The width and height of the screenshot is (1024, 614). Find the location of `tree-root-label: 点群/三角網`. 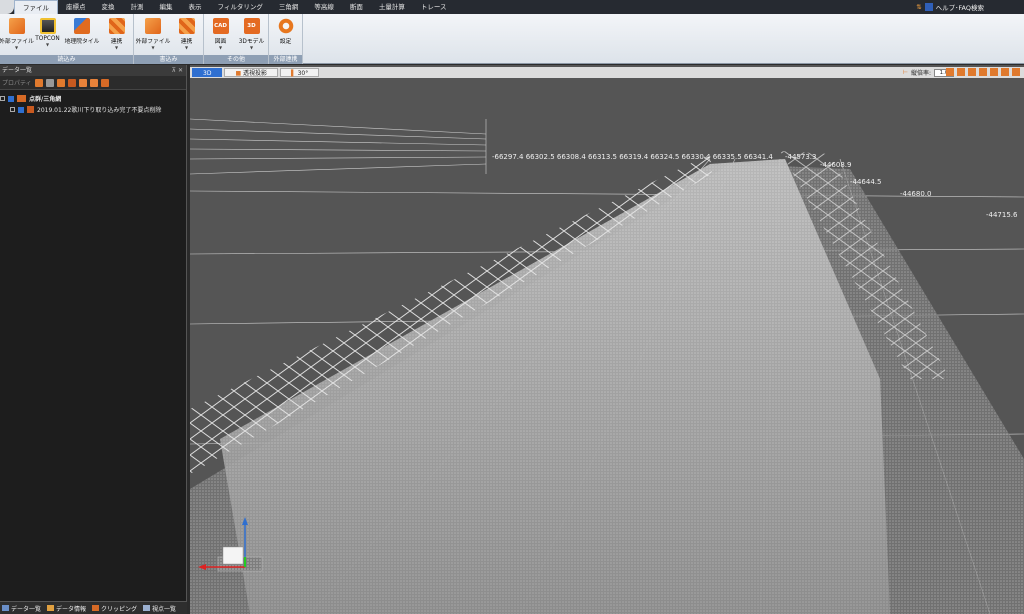

tree-root-label: 点群/三角網 is located at coordinates (45, 99).